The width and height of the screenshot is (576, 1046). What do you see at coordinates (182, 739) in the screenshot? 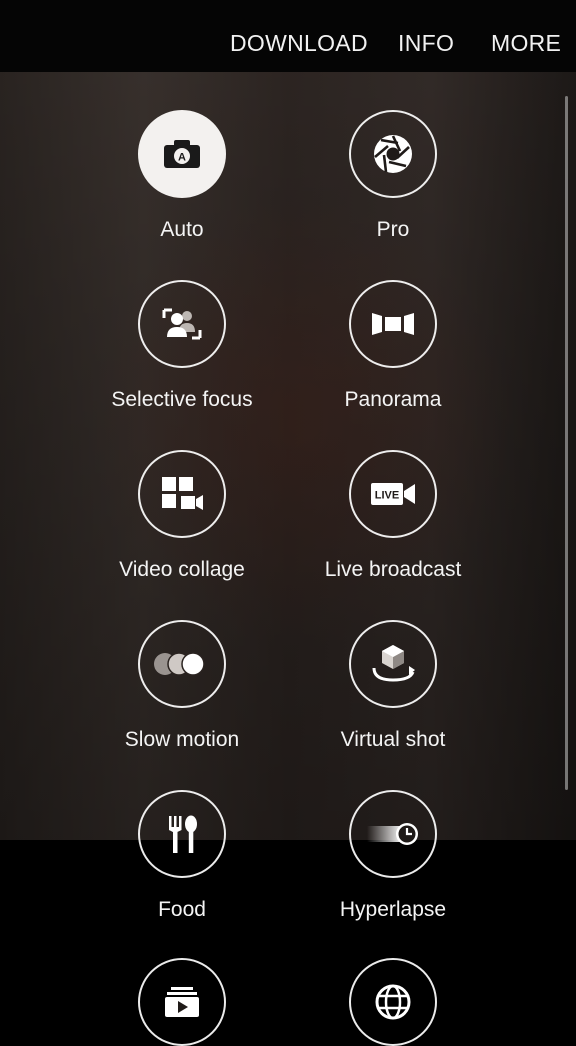
I see `mode-label: Slow motion` at bounding box center [182, 739].